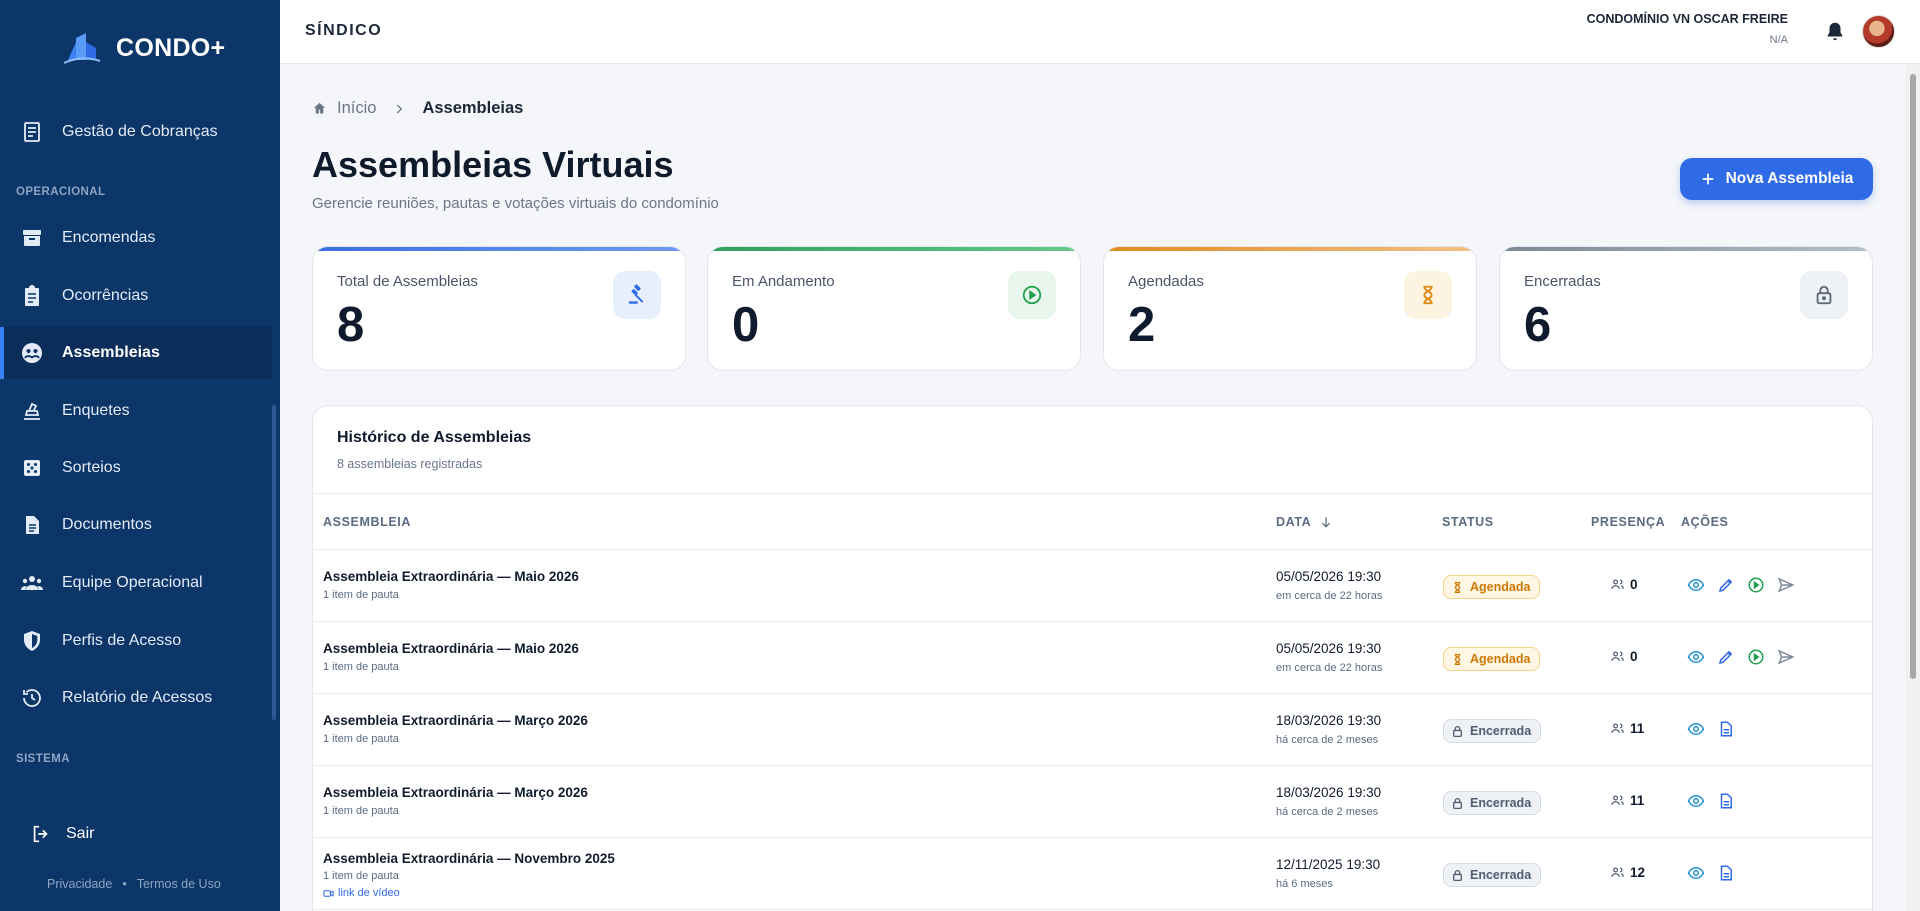 The image size is (1920, 911). Describe the element at coordinates (105, 295) in the screenshot. I see `sidebar-item-label: Ocorrências` at that location.